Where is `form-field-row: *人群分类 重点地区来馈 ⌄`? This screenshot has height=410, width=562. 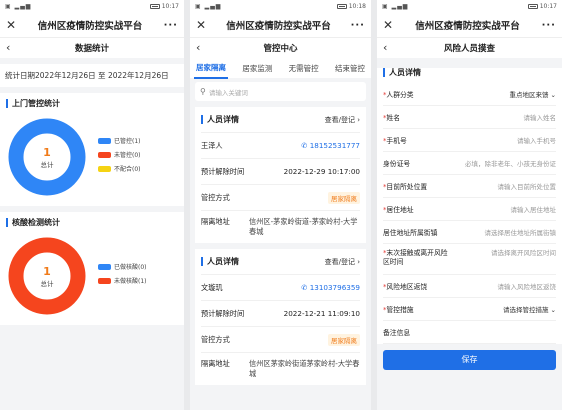 form-field-row: *人群分类 重点地区来馈 ⌄ is located at coordinates (469, 94).